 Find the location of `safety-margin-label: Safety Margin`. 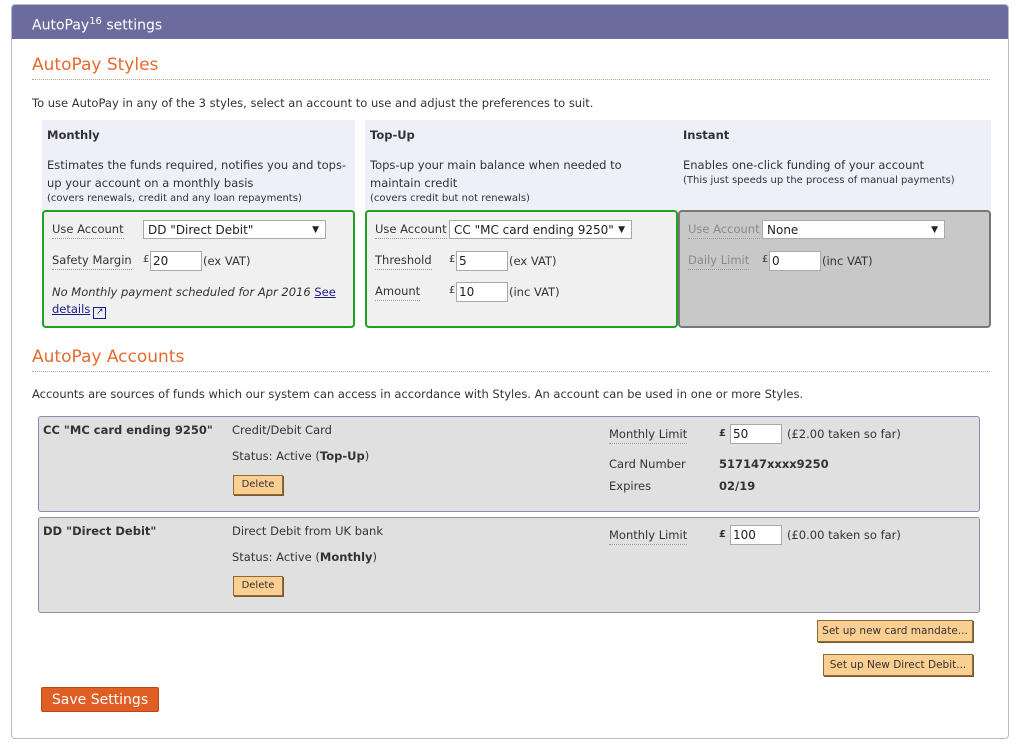

safety-margin-label: Safety Margin is located at coordinates (92, 261).